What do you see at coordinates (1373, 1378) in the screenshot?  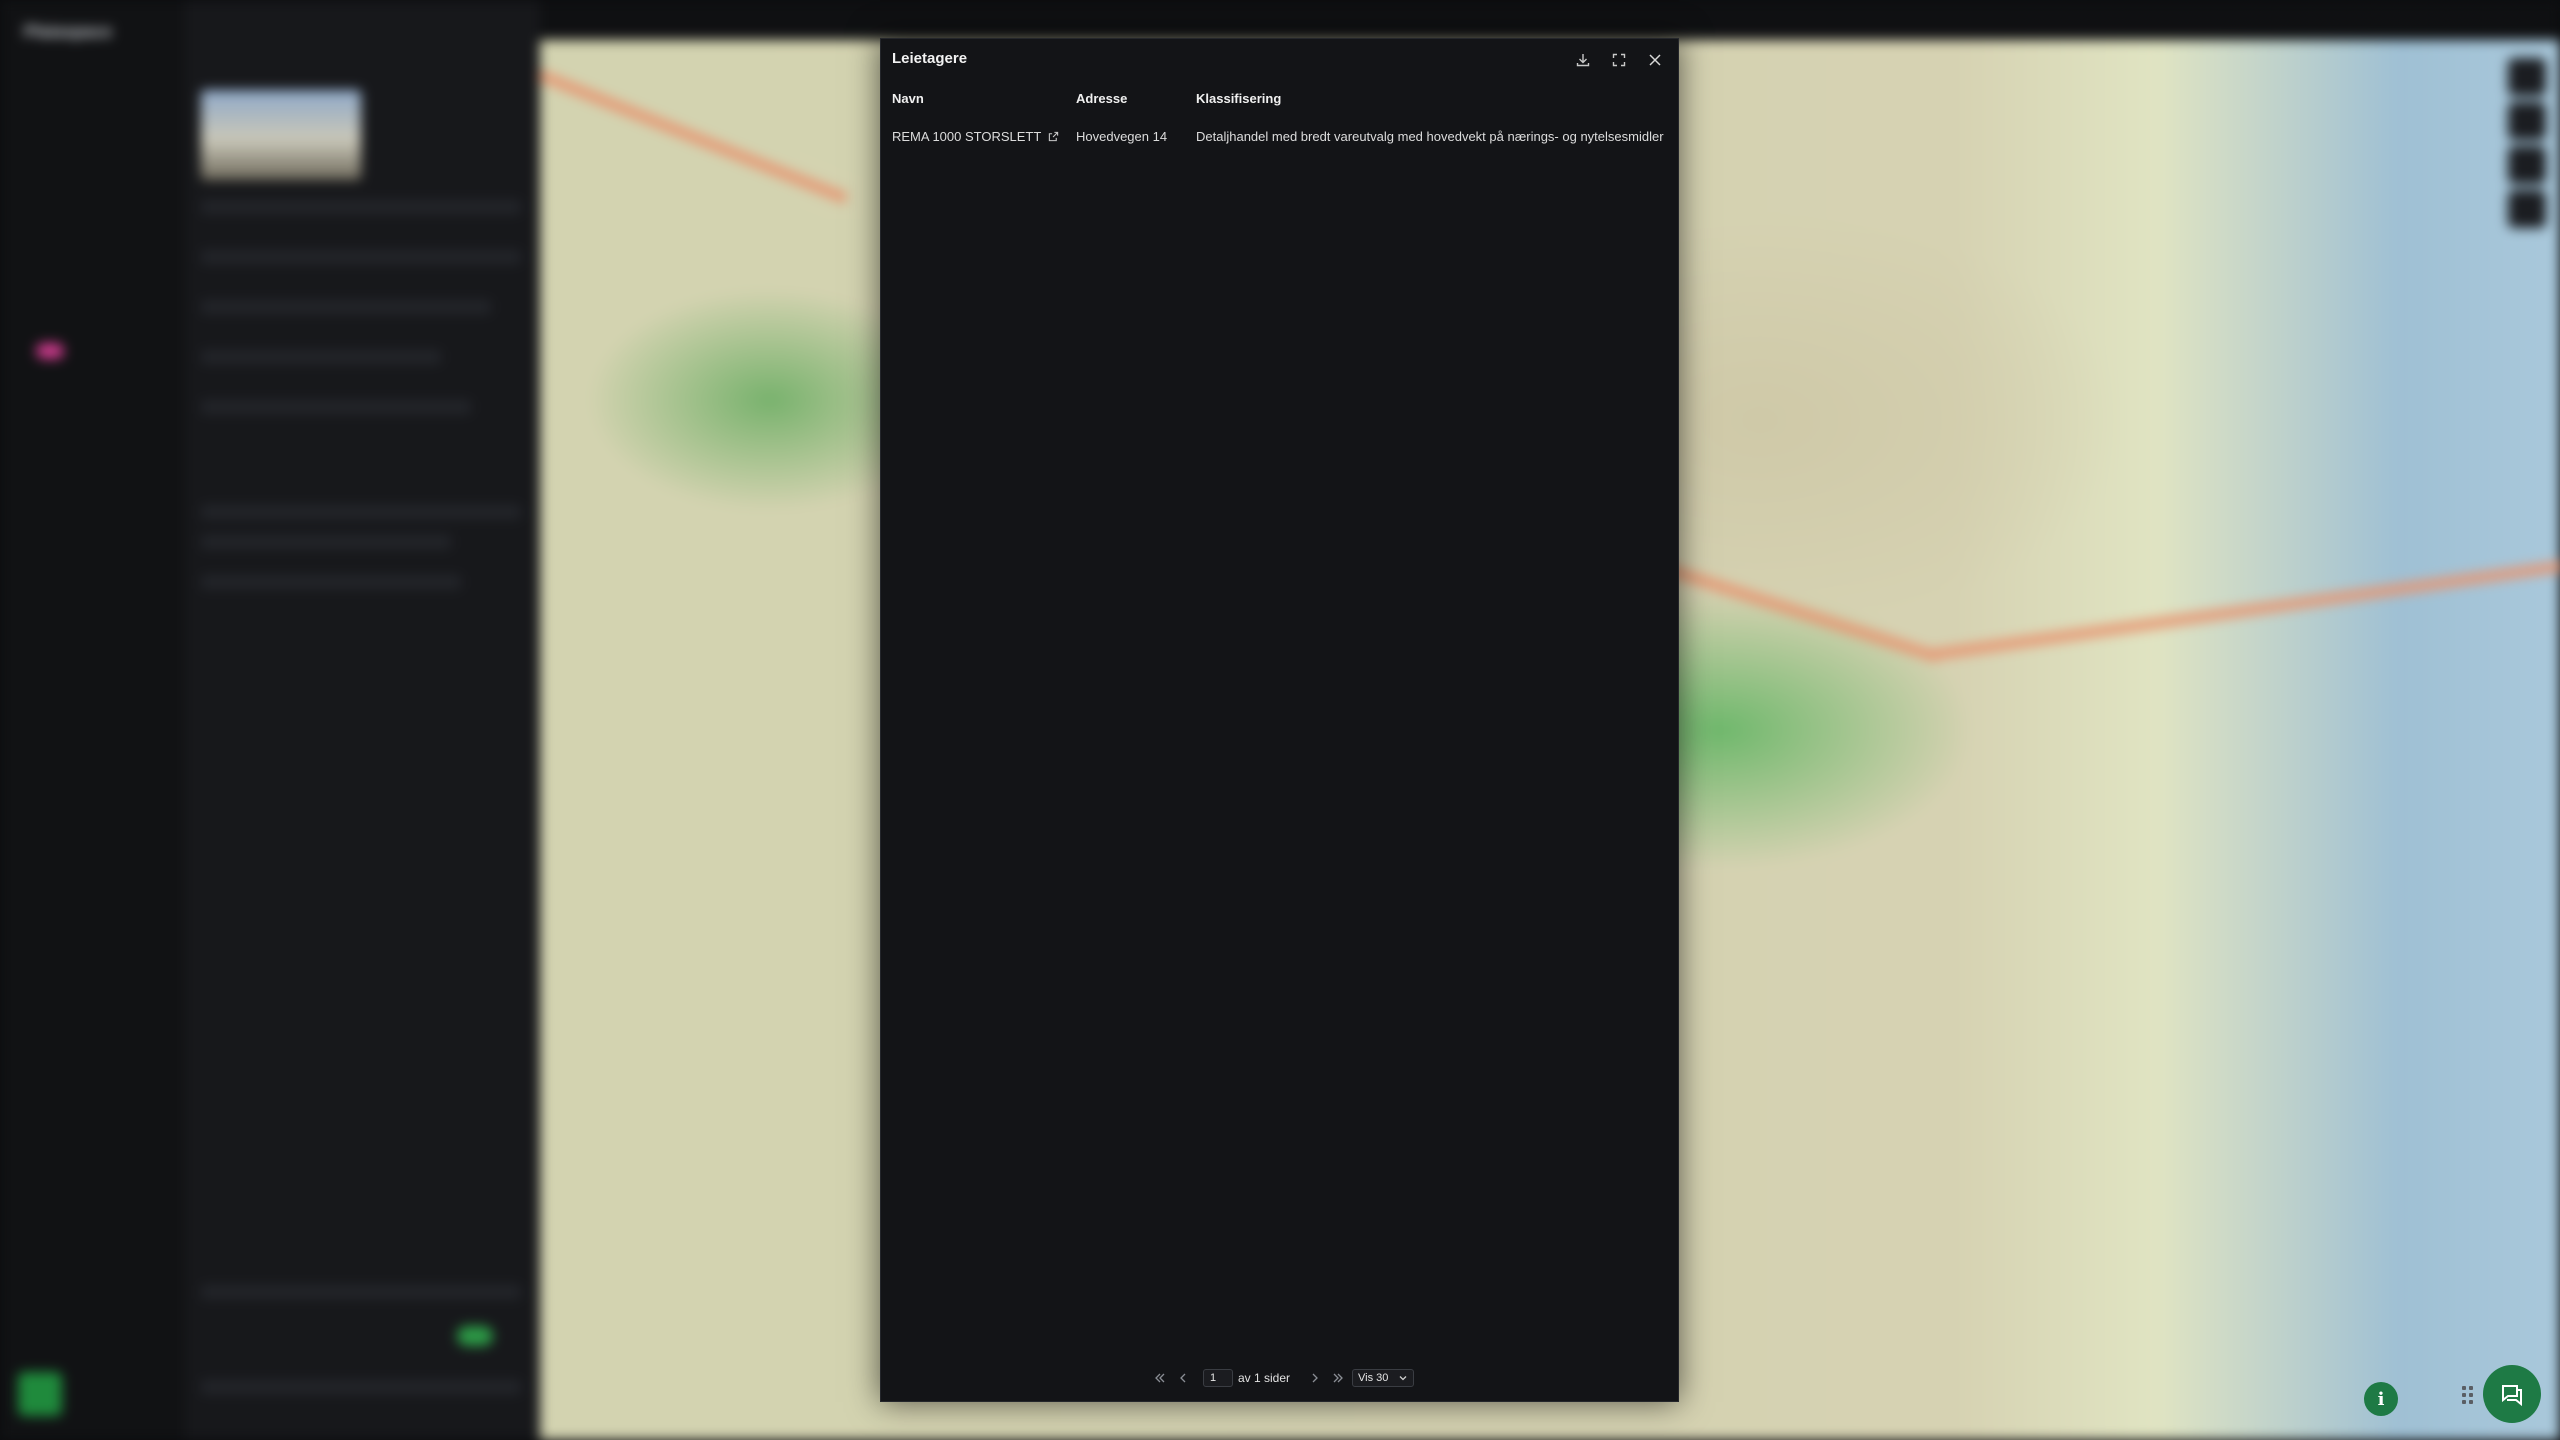 I see `per-page-value: Vis 30` at bounding box center [1373, 1378].